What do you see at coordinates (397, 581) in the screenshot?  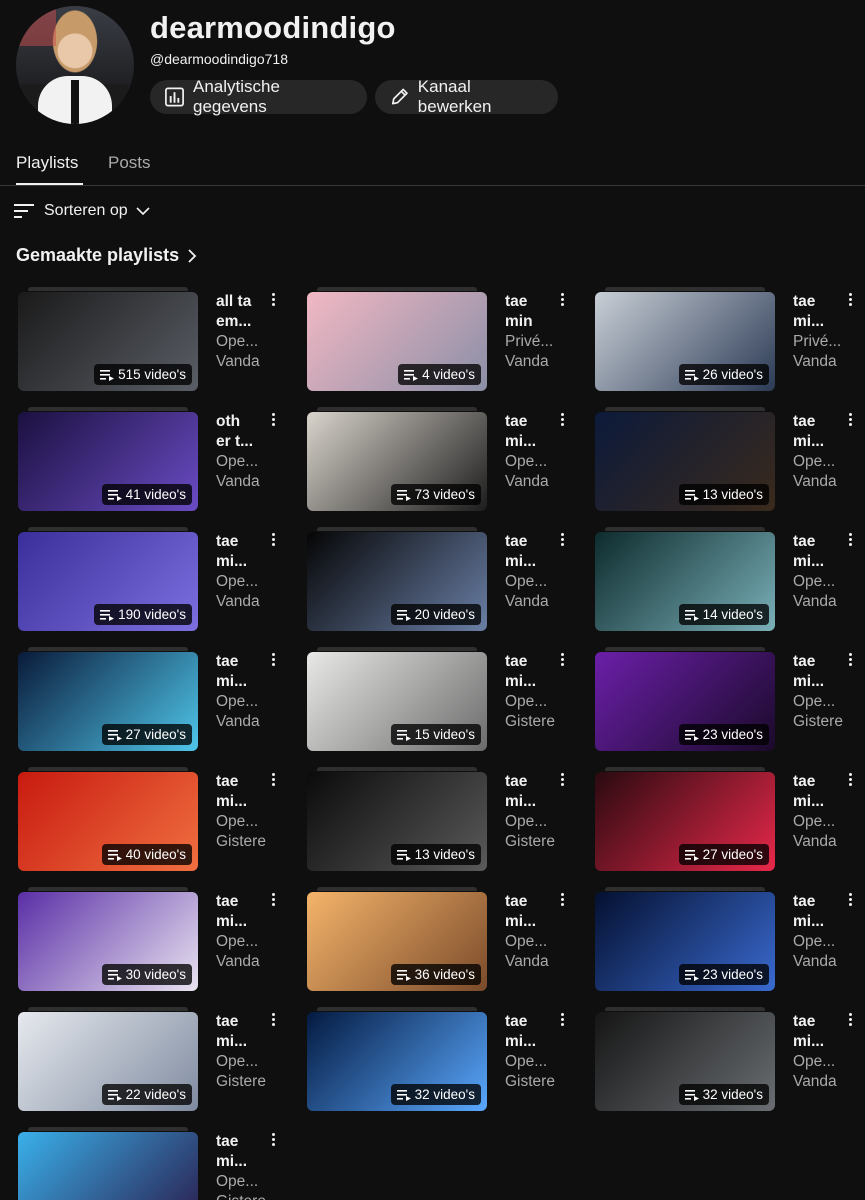 I see `playlist-thumbnail: 20 video's` at bounding box center [397, 581].